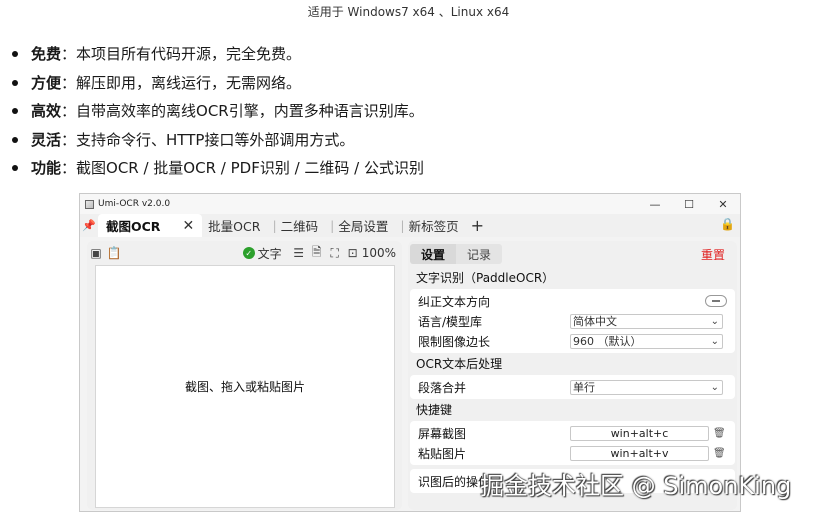 This screenshot has width=817, height=515. I want to click on settings-tabs: 设置 记录 重置, so click(572, 254).